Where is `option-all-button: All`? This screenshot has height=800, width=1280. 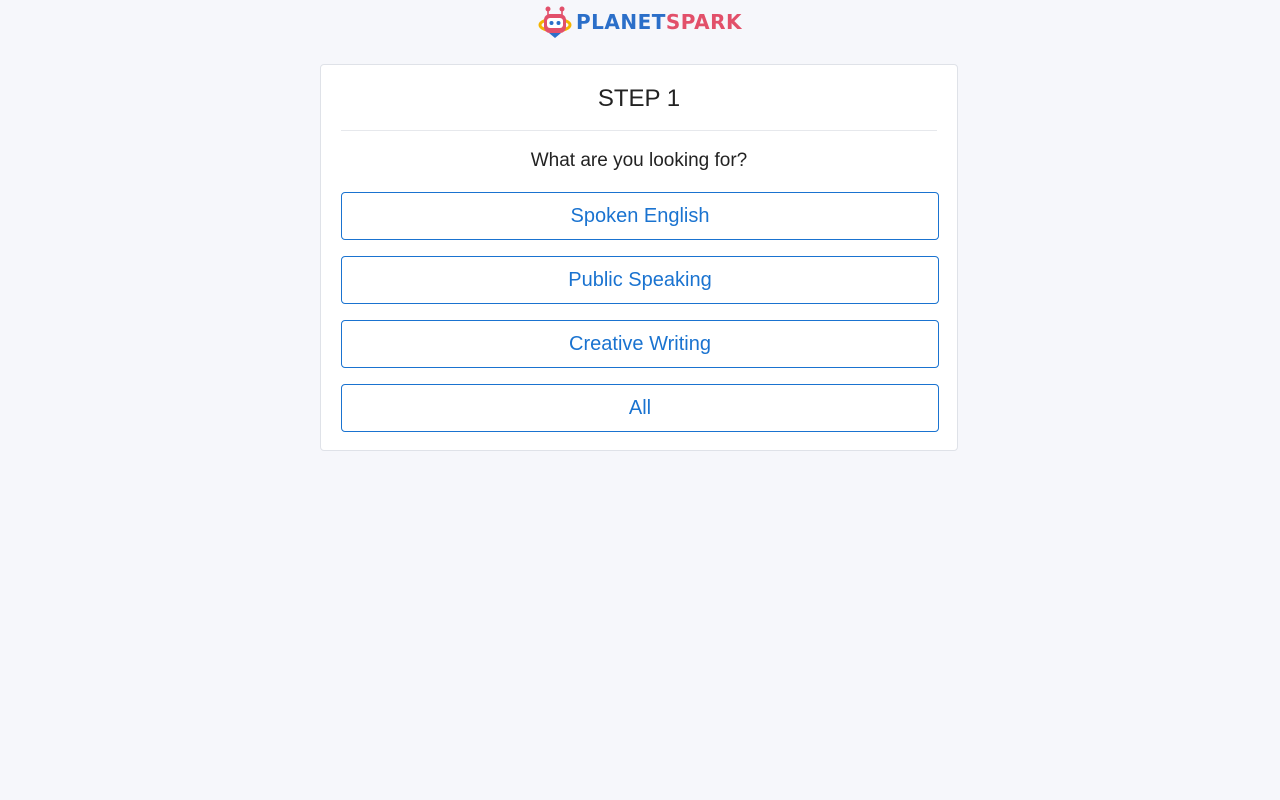 option-all-button: All is located at coordinates (640, 408).